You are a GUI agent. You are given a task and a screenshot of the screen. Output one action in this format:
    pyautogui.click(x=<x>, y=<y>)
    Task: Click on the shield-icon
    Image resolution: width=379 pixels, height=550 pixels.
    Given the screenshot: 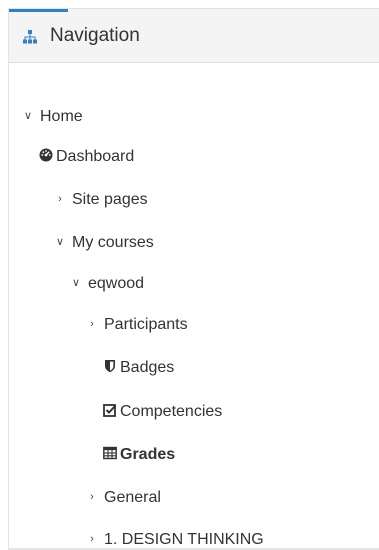 What is the action you would take?
    pyautogui.click(x=110, y=366)
    